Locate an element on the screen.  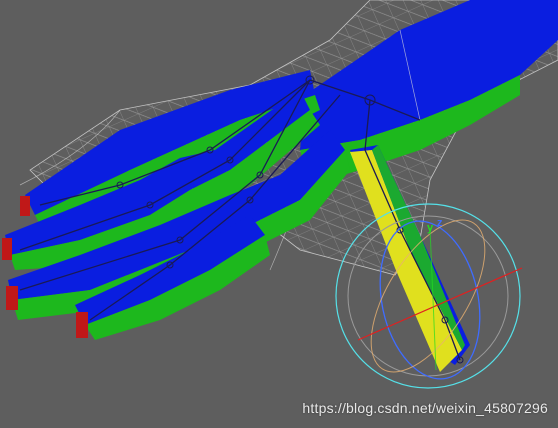
gizmo-y-label: y is located at coordinates (430, 228).